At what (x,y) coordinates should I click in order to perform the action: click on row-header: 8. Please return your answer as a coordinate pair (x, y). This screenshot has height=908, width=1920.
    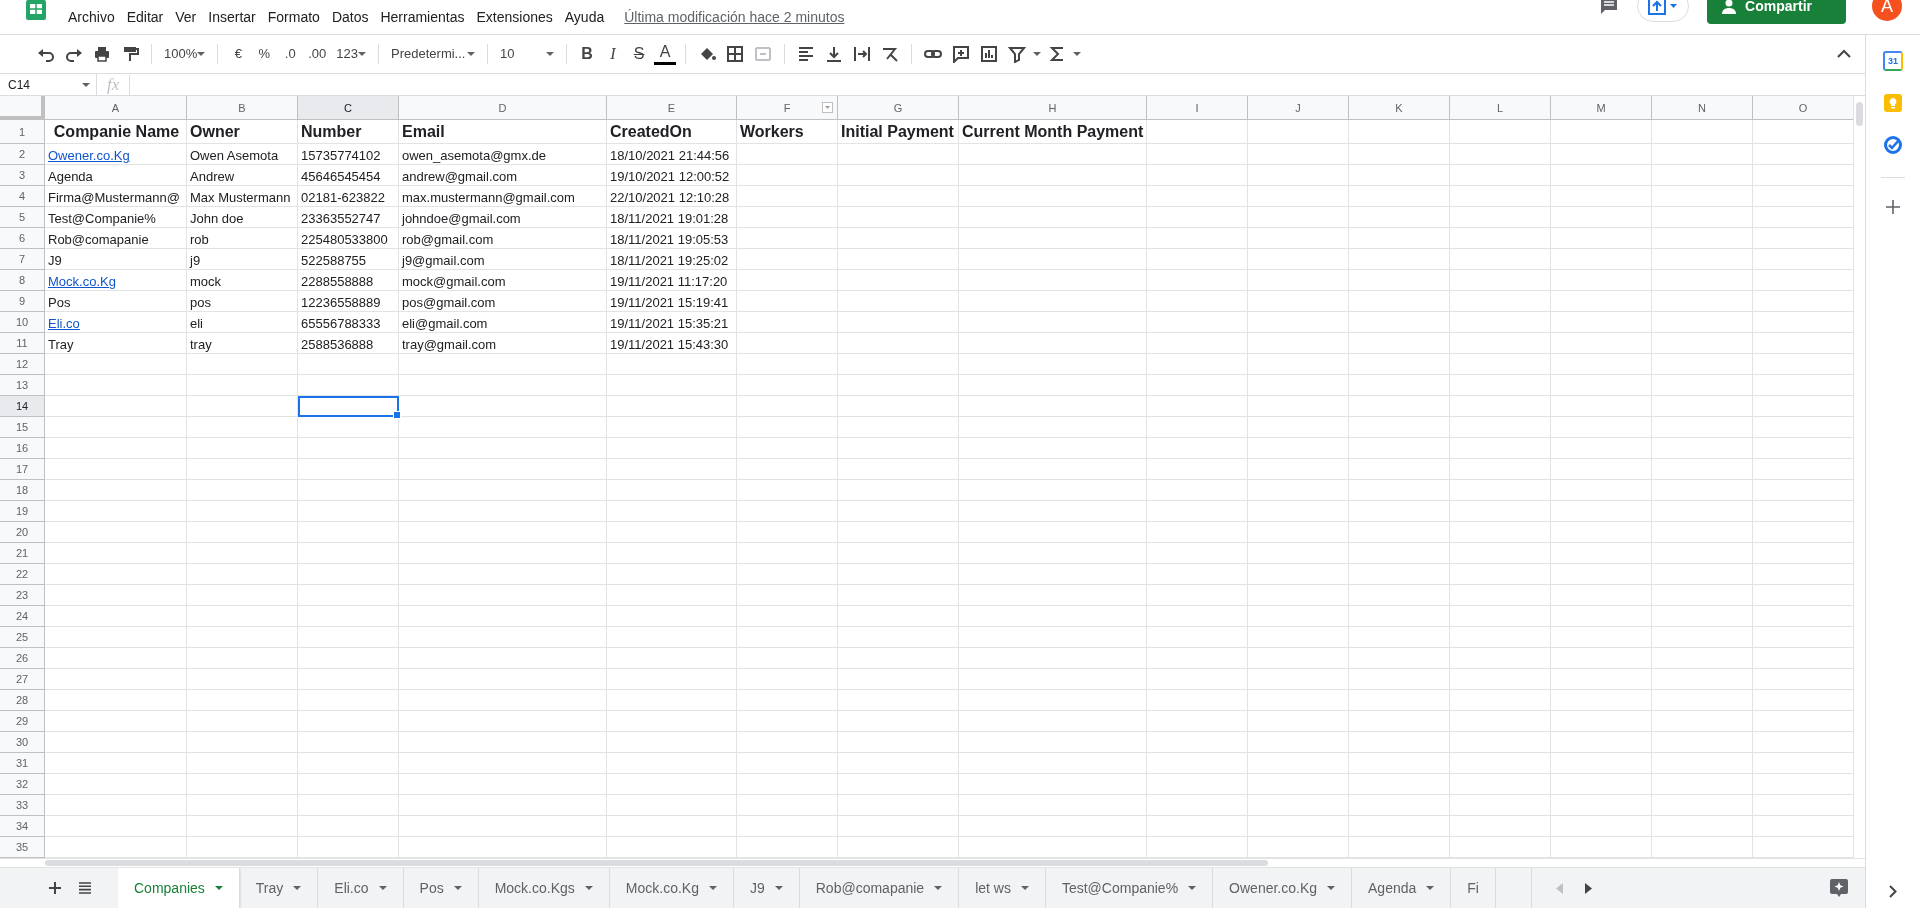
    Looking at the image, I should click on (22, 281).